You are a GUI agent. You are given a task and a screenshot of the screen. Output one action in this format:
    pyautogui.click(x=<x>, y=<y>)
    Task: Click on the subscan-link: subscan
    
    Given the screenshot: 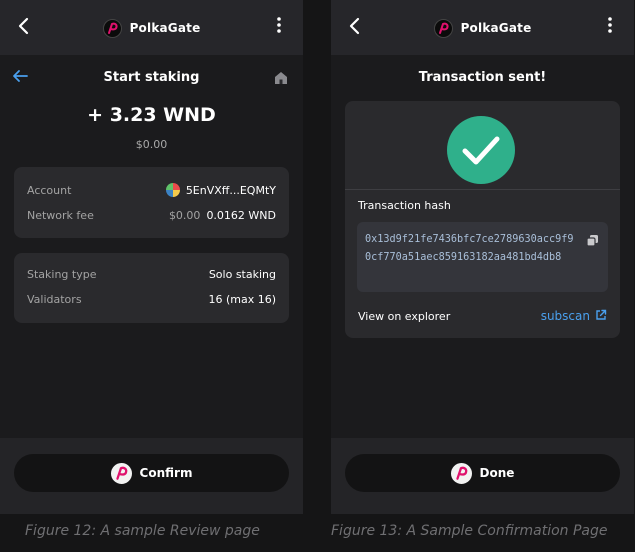 What is the action you would take?
    pyautogui.click(x=574, y=316)
    